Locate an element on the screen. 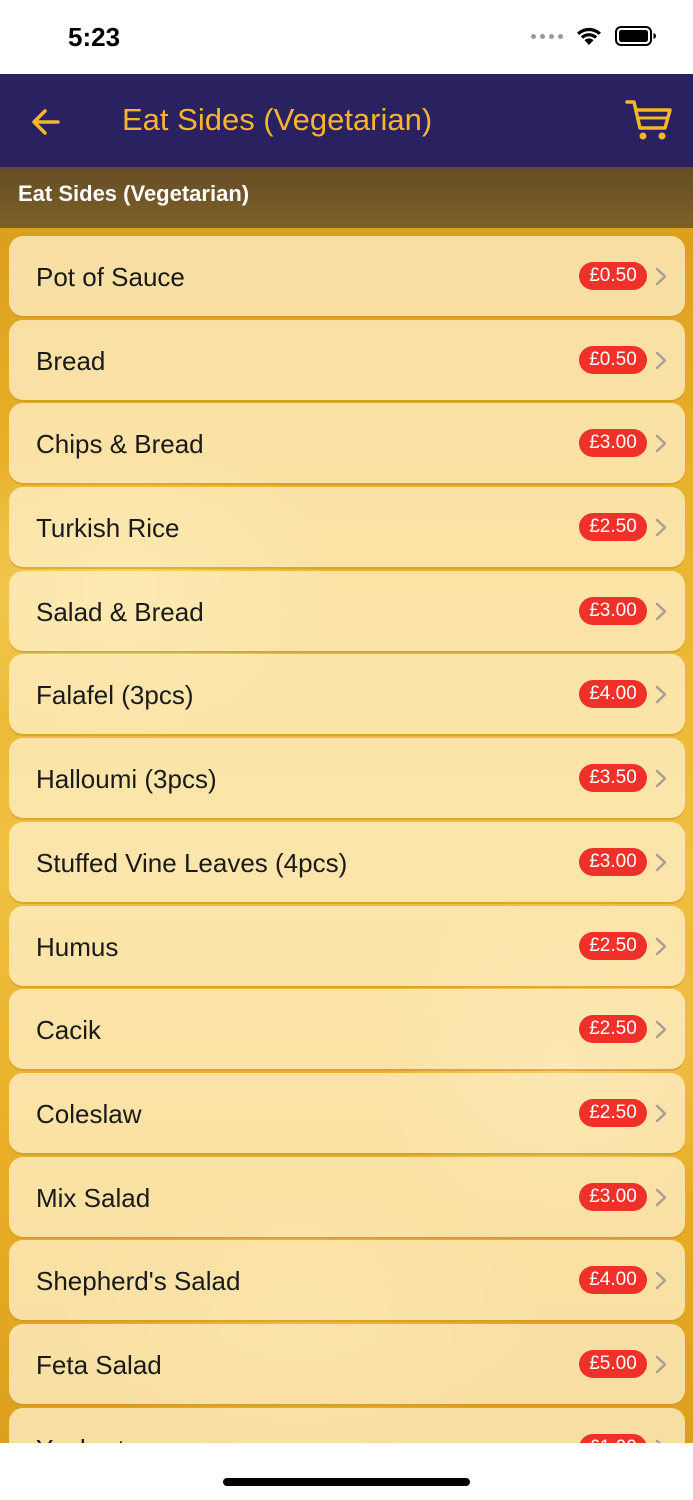 This screenshot has height=1500, width=693. list-item: Stuffed Vine Leaves (4pcs) £3.00 is located at coordinates (347, 861).